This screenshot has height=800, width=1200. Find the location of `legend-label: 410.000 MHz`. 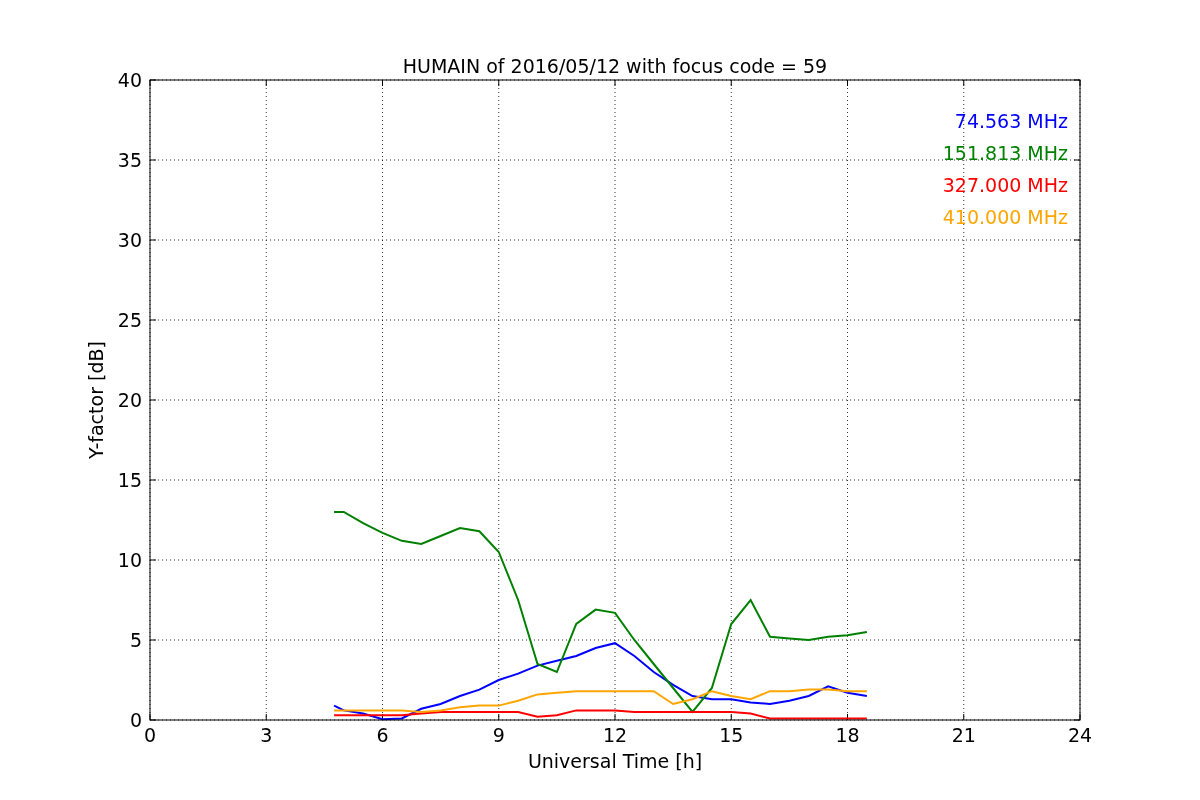

legend-label: 410.000 MHz is located at coordinates (1005, 217).